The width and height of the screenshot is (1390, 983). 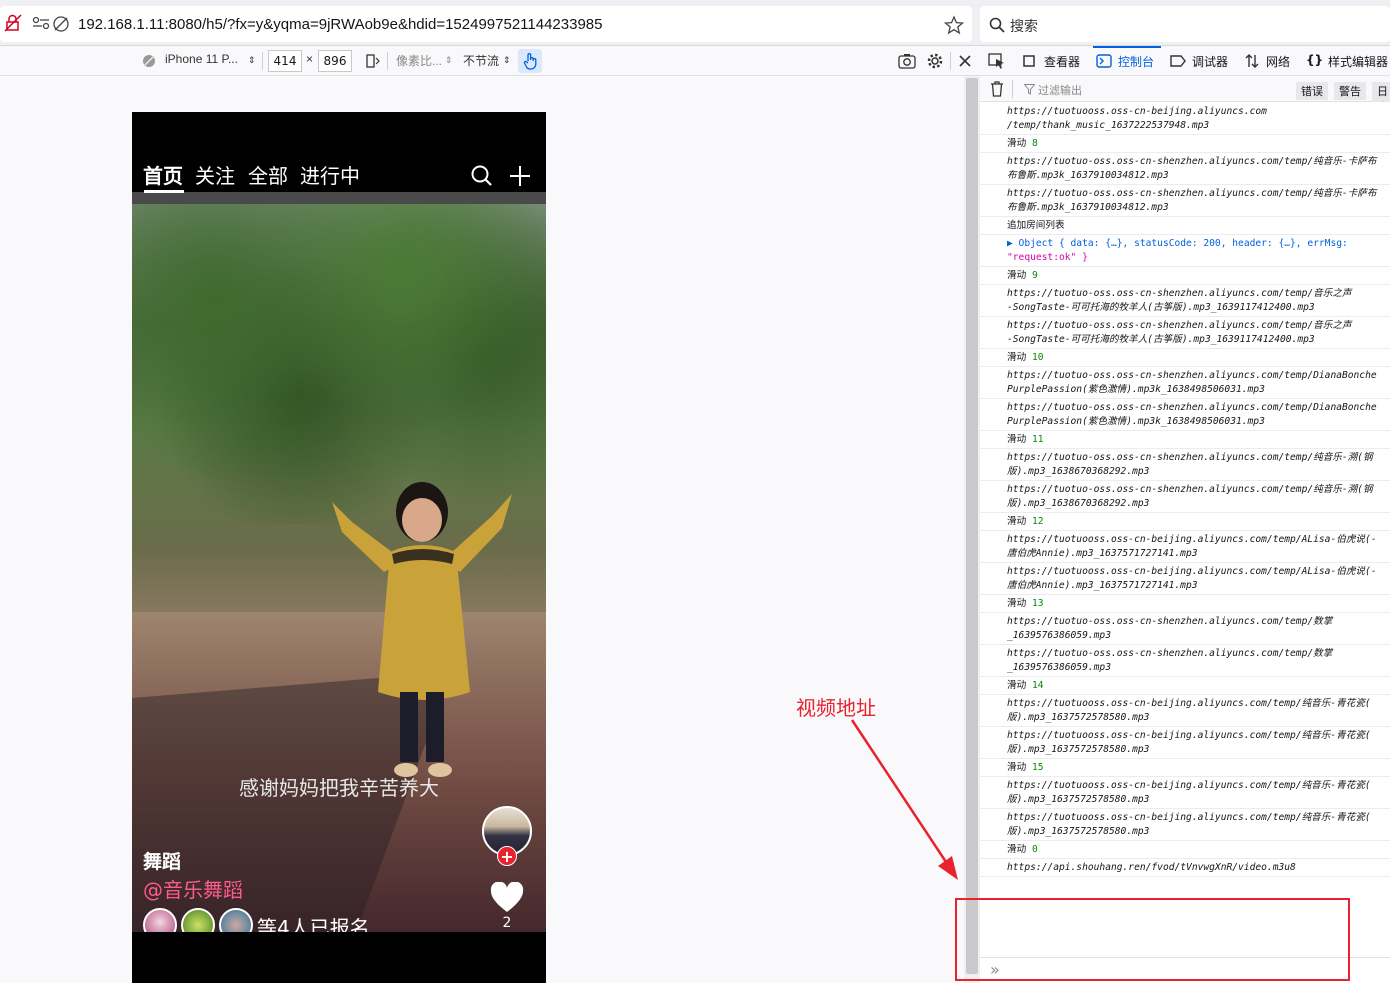 What do you see at coordinates (193, 888) in the screenshot?
I see `post-tag-link: @音乐舞蹈` at bounding box center [193, 888].